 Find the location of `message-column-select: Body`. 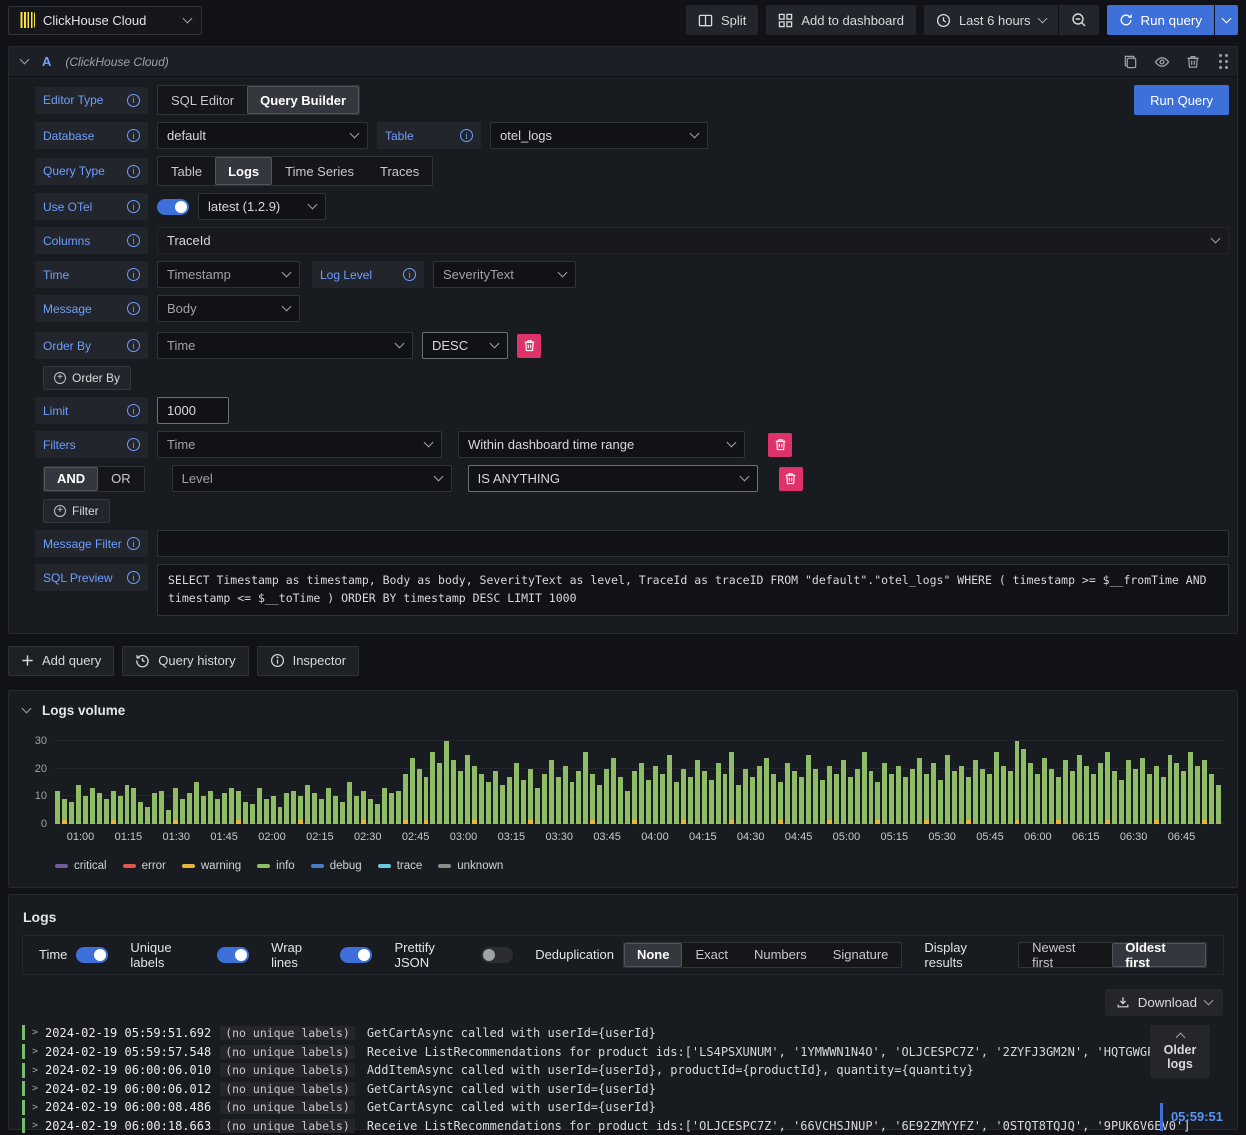

message-column-select: Body is located at coordinates (228, 308).